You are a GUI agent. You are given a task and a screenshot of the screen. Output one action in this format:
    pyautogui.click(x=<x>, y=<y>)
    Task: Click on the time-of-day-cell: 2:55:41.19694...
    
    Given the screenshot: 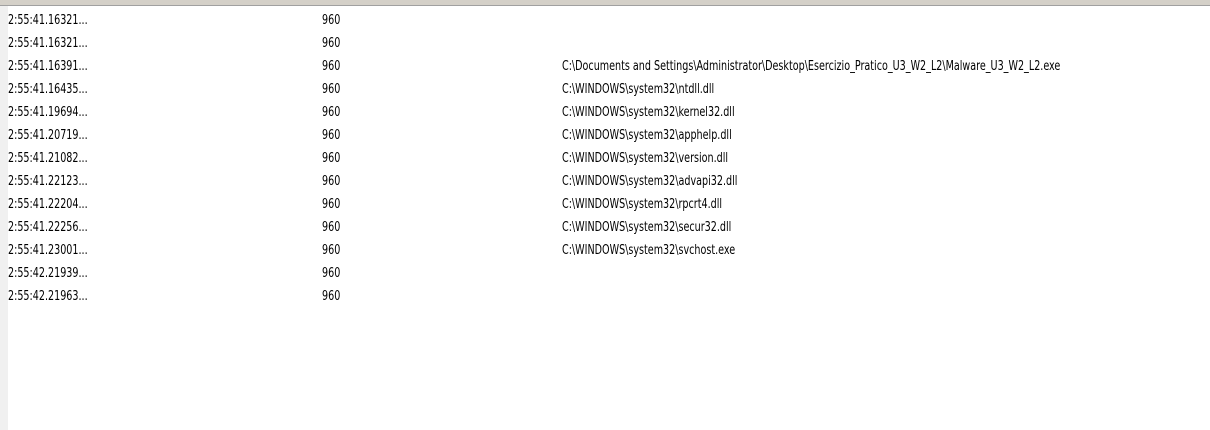 What is the action you would take?
    pyautogui.click(x=48, y=112)
    